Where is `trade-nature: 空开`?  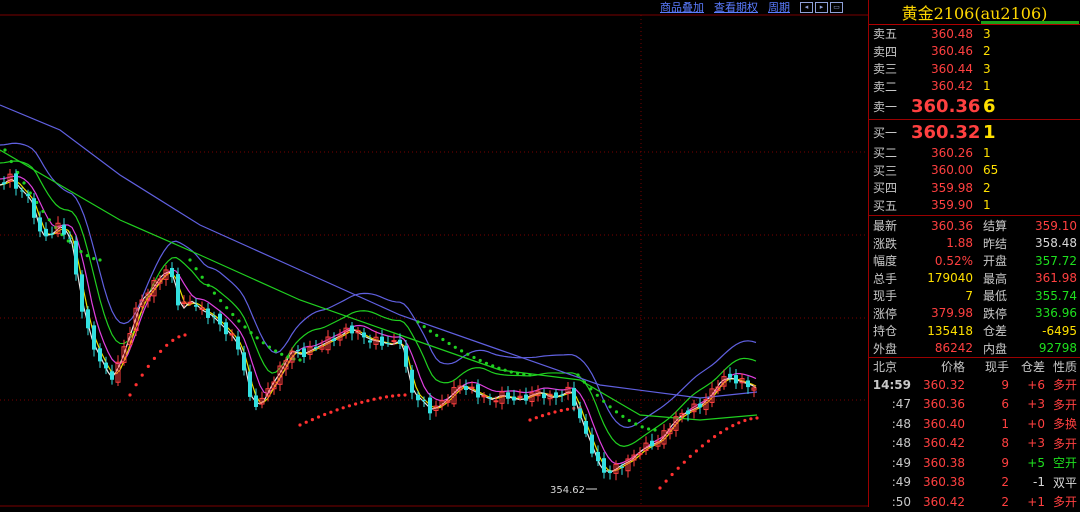 trade-nature: 空开 is located at coordinates (1064, 463).